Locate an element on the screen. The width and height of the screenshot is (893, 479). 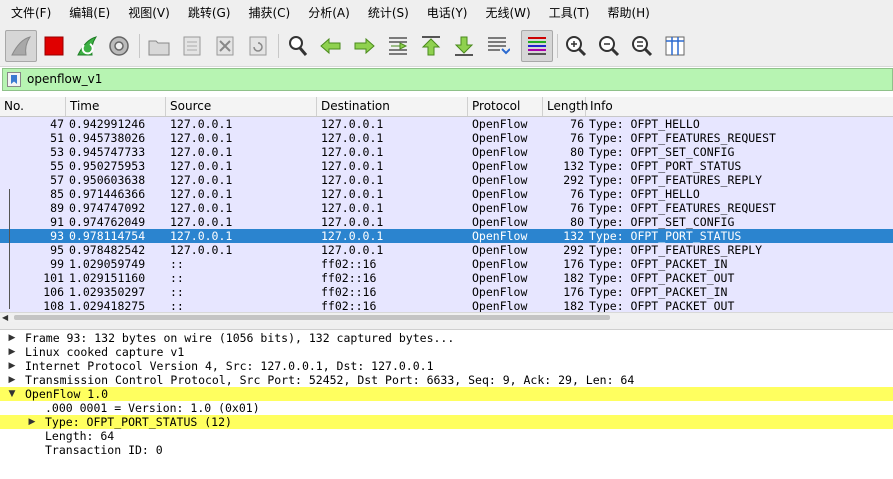
bookmark-icon is located at coordinates (14, 79).